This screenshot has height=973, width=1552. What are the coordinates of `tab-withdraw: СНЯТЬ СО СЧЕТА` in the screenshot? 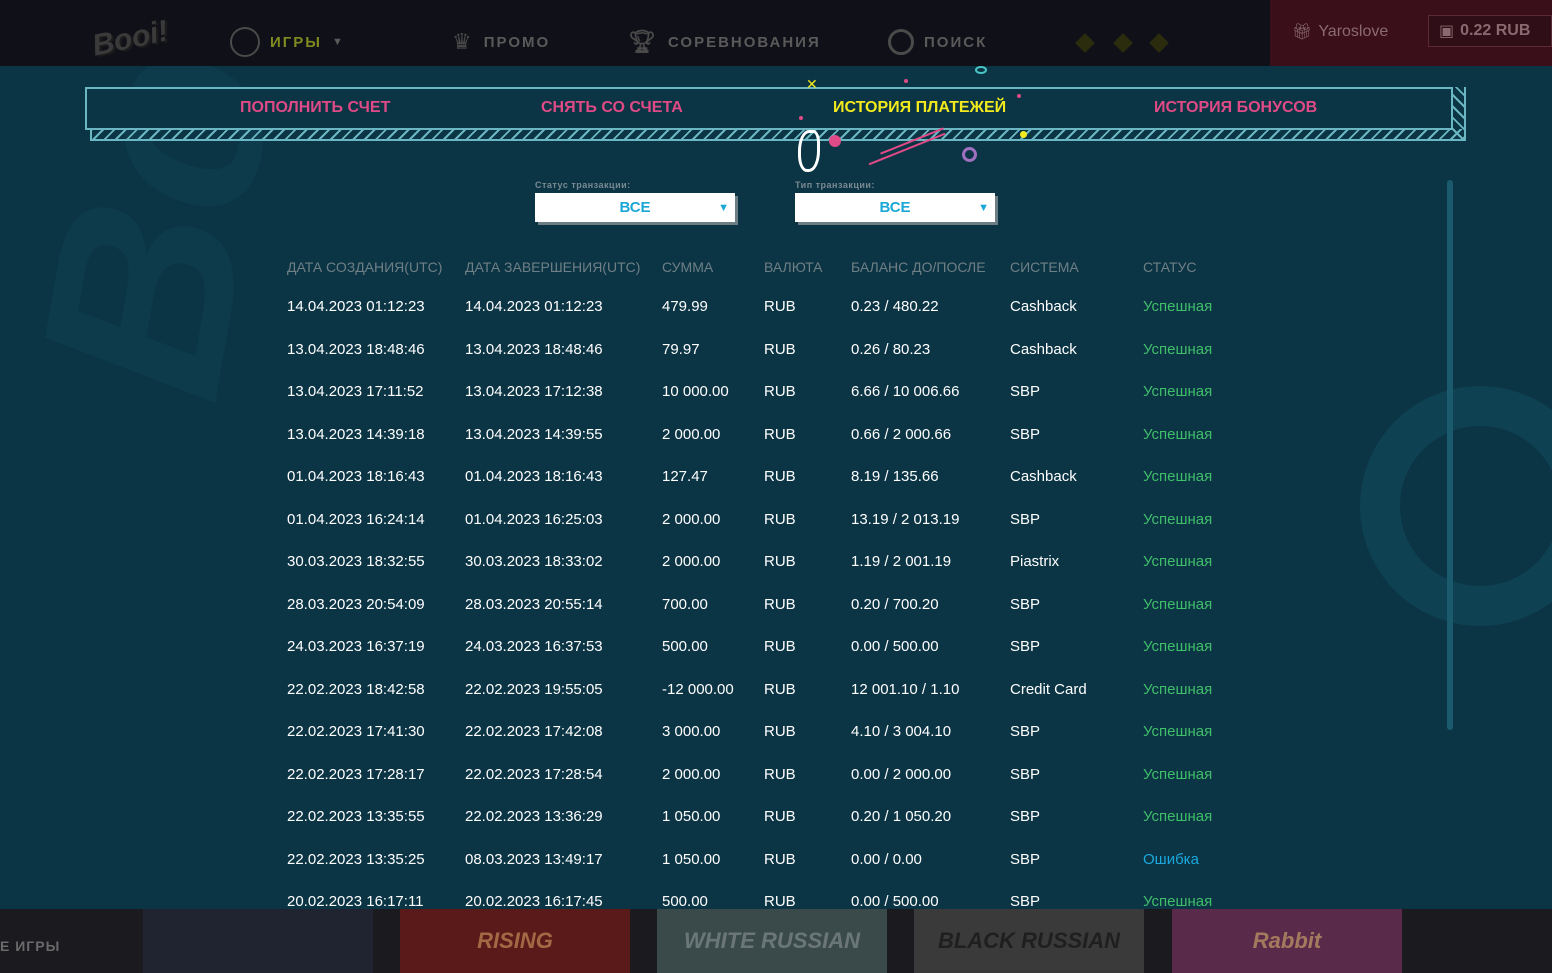 It's located at (612, 108).